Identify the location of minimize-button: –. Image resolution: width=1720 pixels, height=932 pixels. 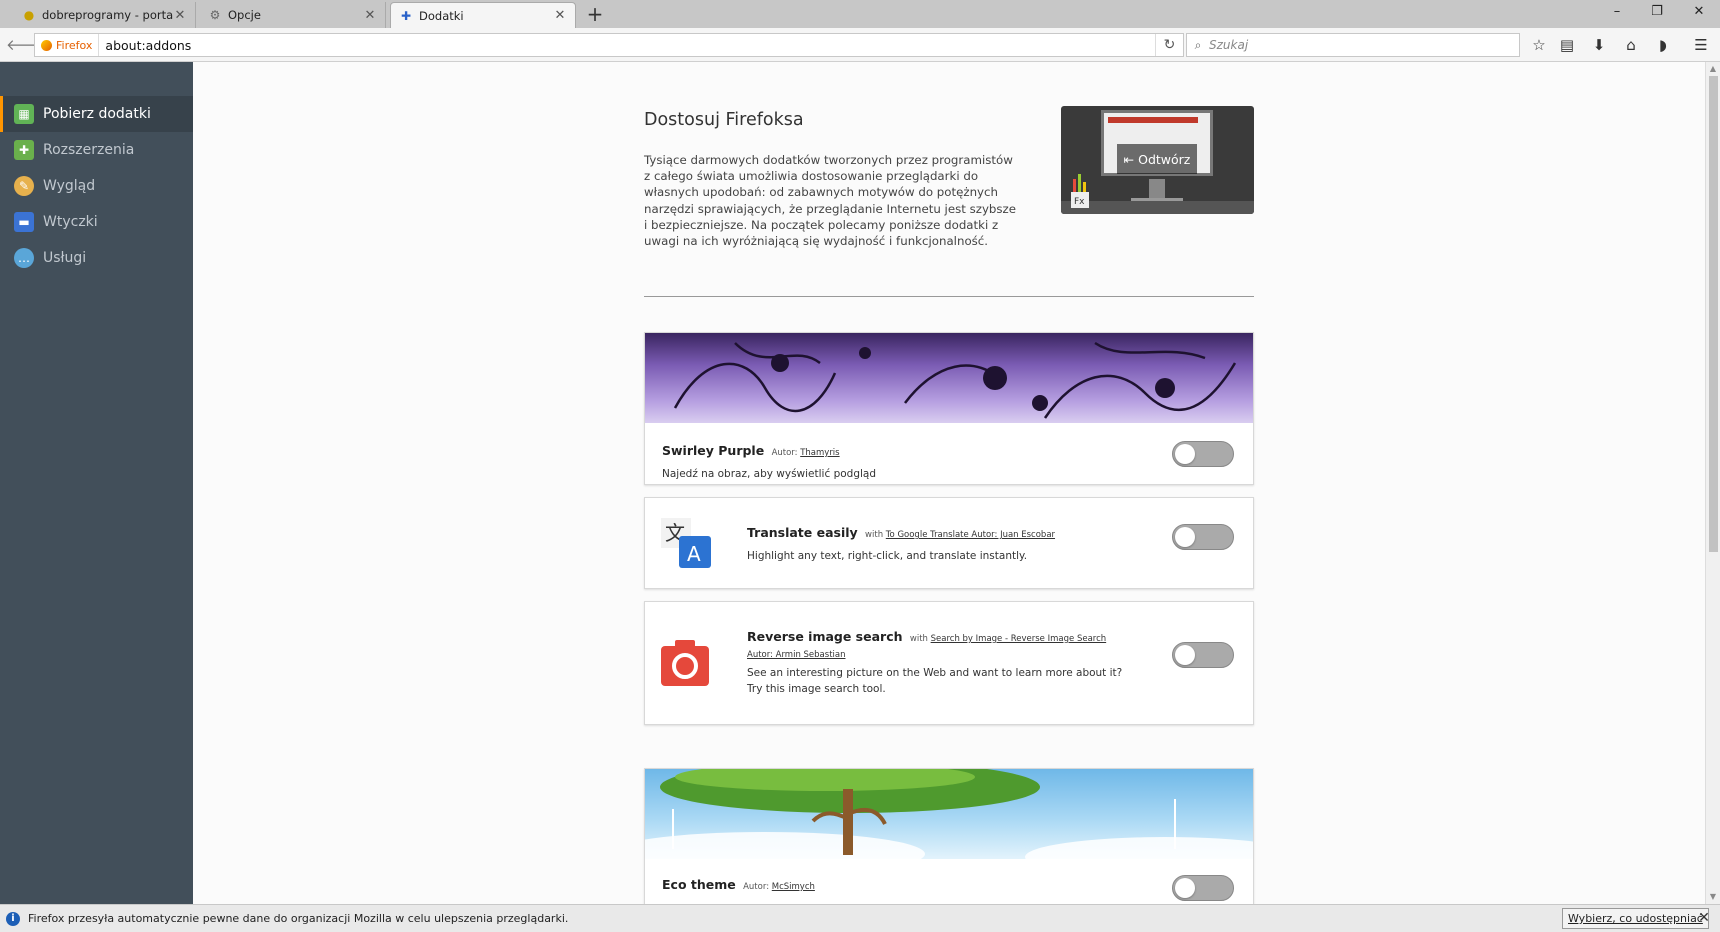
(1617, 12).